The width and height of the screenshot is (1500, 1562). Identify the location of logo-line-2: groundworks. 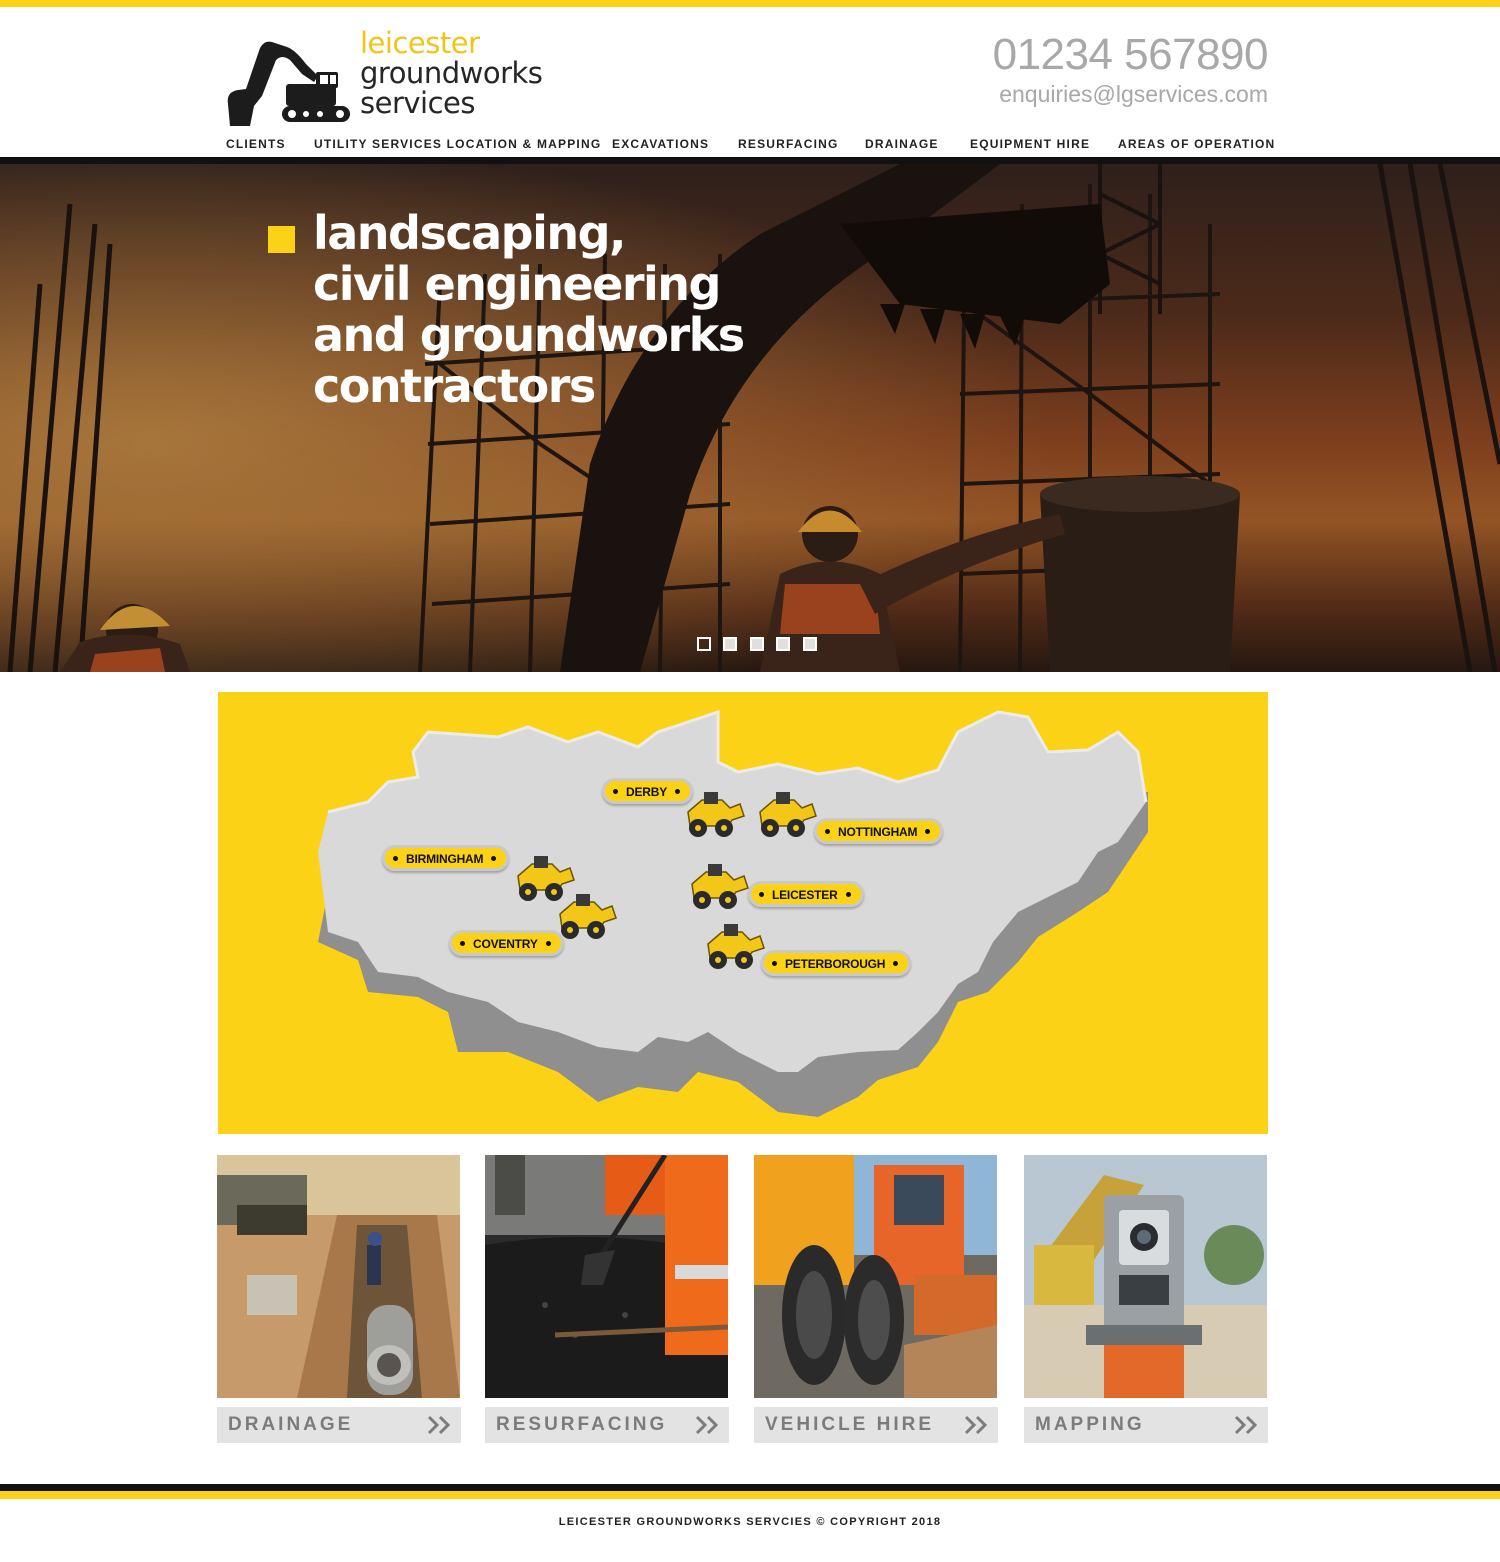
(451, 73).